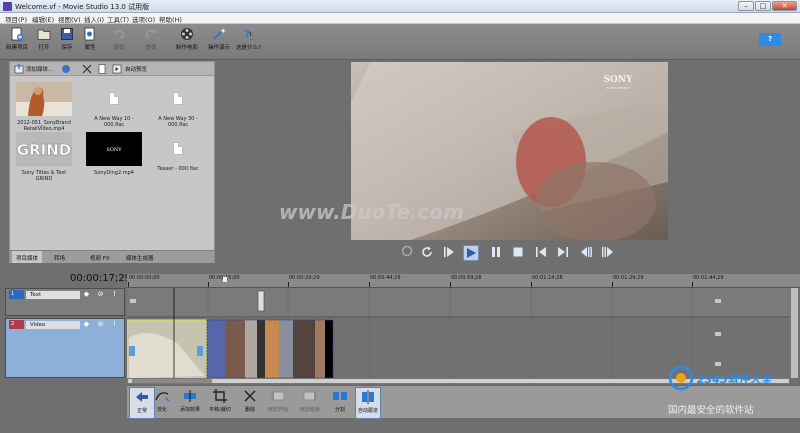  What do you see at coordinates (66, 69) in the screenshot?
I see `web-media-icon` at bounding box center [66, 69].